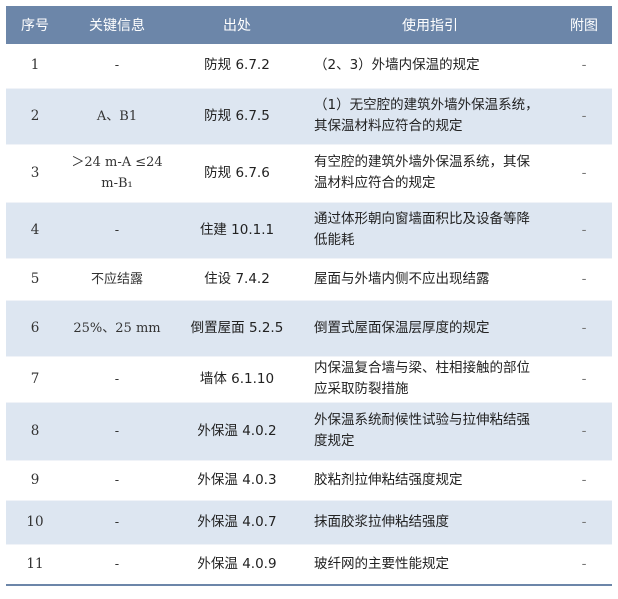  What do you see at coordinates (35, 173) in the screenshot?
I see `cell-index: 3` at bounding box center [35, 173].